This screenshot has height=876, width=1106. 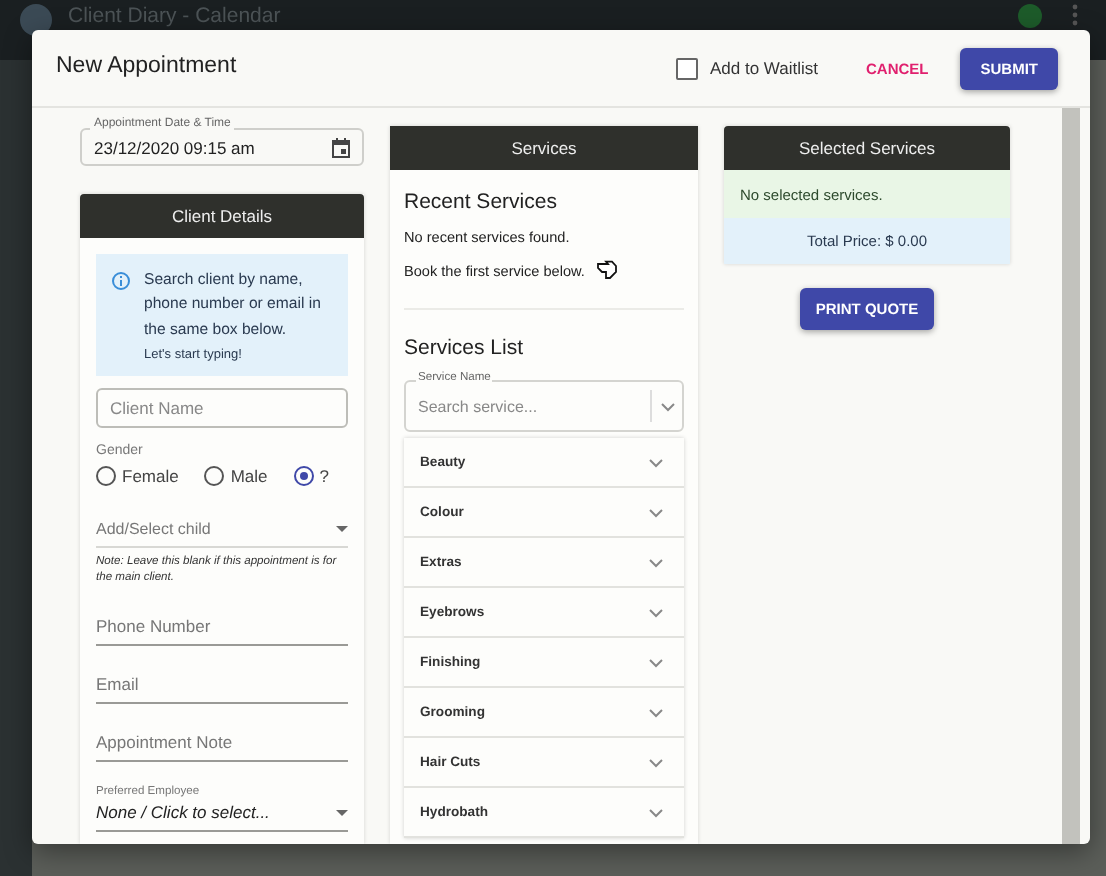 What do you see at coordinates (763, 68) in the screenshot?
I see `waitlist-label: Add to Waitlist` at bounding box center [763, 68].